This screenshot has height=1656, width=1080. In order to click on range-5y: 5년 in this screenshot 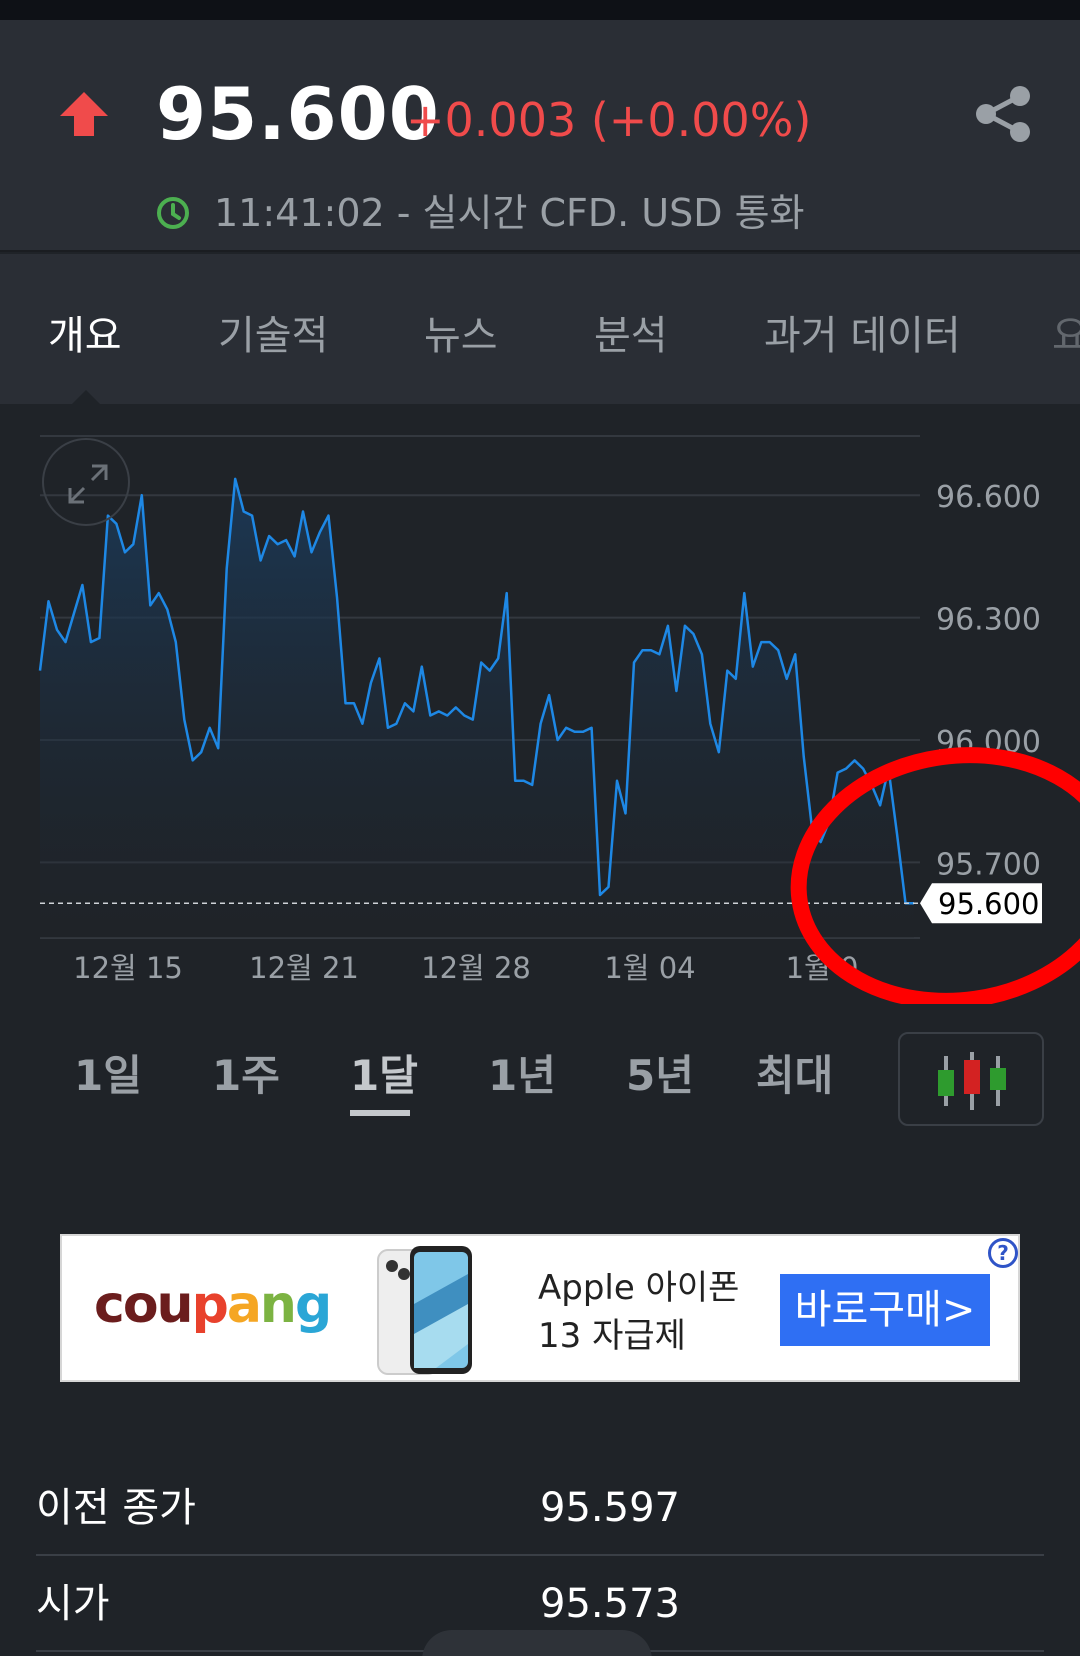, I will do `click(660, 1076)`.